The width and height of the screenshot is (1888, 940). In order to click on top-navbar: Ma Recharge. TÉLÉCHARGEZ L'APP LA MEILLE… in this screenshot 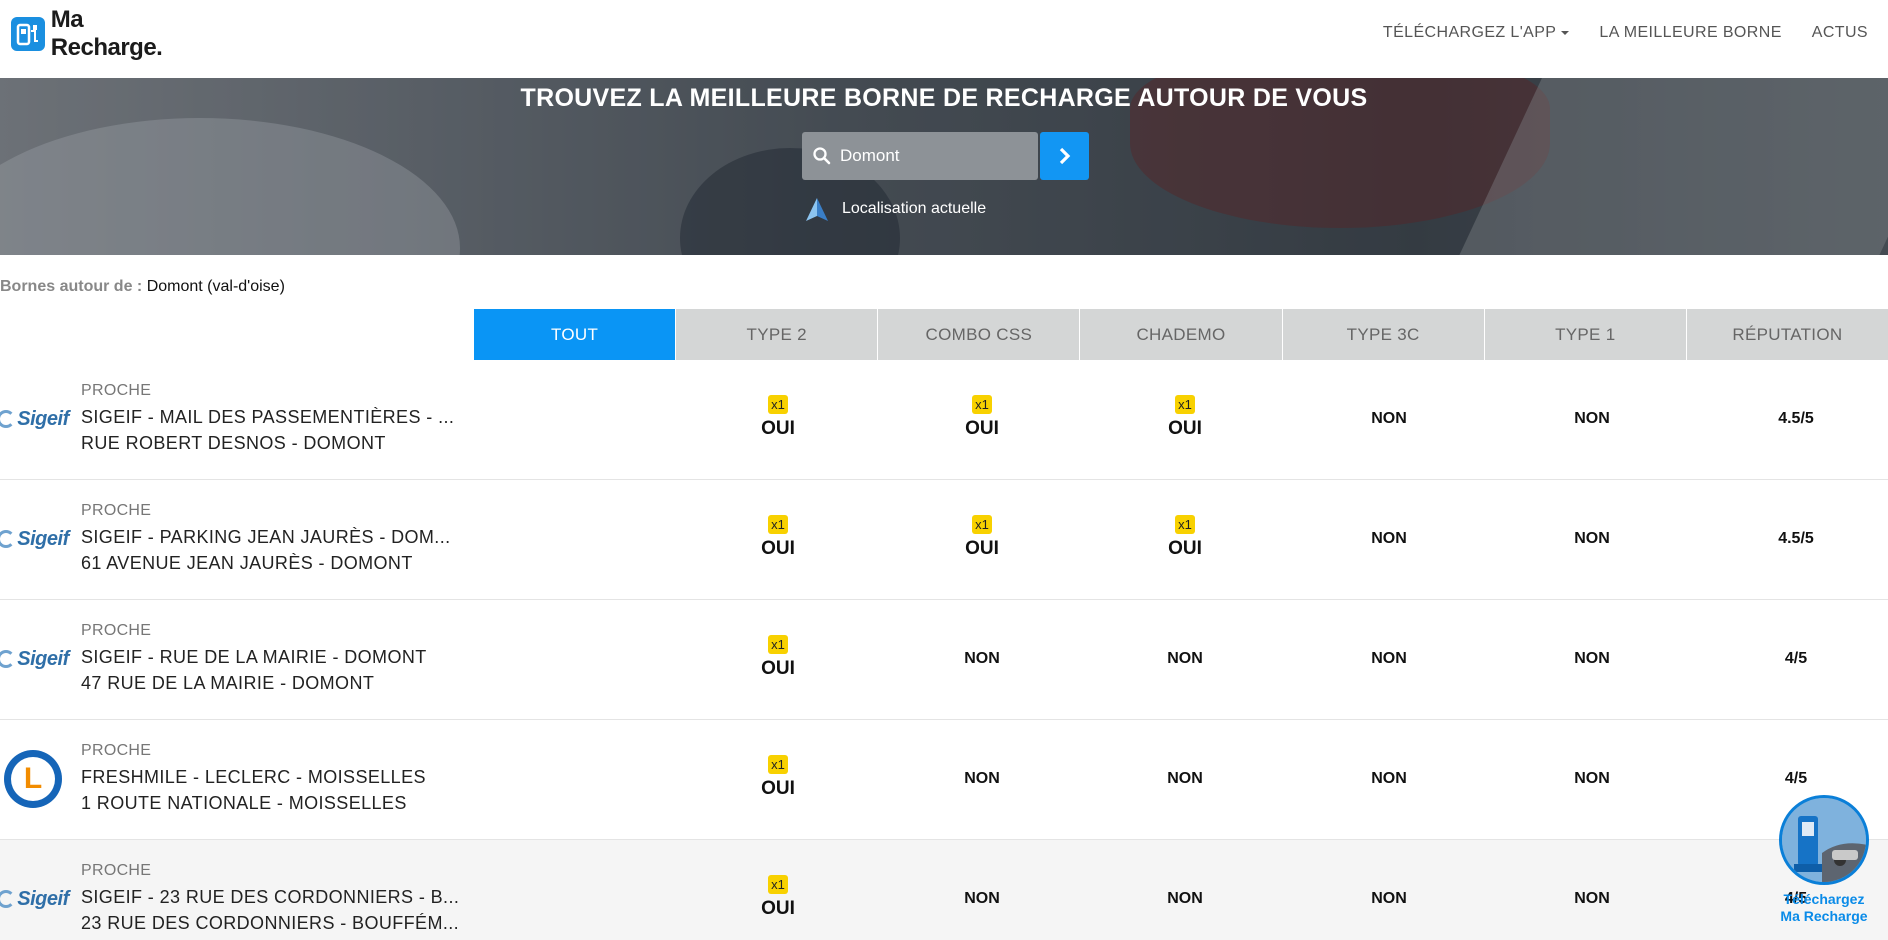, I will do `click(944, 39)`.